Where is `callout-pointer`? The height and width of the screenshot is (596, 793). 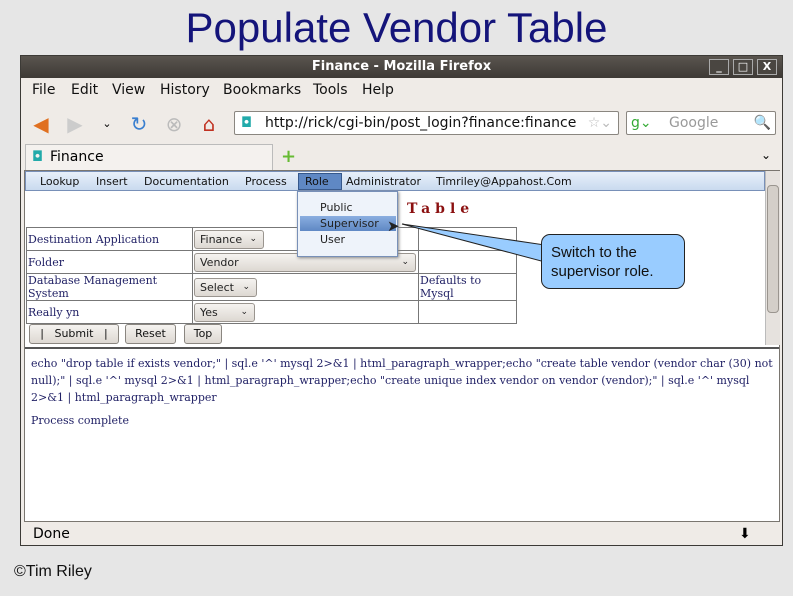 callout-pointer is located at coordinates (473, 243).